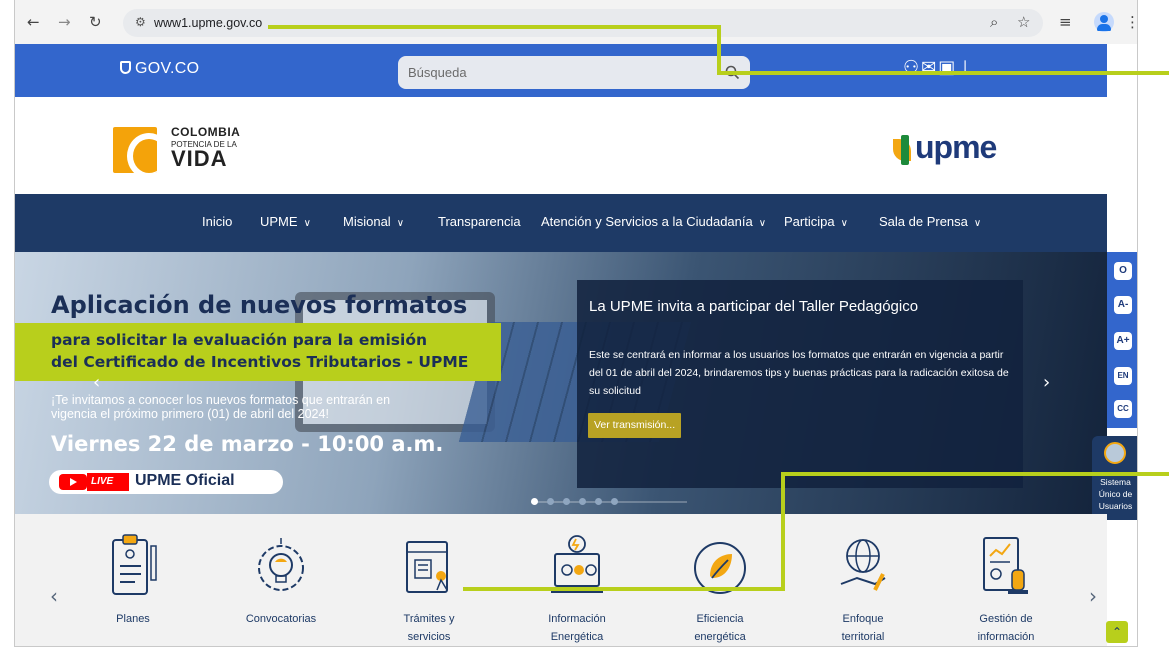 The height and width of the screenshot is (647, 1169). Describe the element at coordinates (905, 150) in the screenshot. I see `upme-stem-icon` at that location.